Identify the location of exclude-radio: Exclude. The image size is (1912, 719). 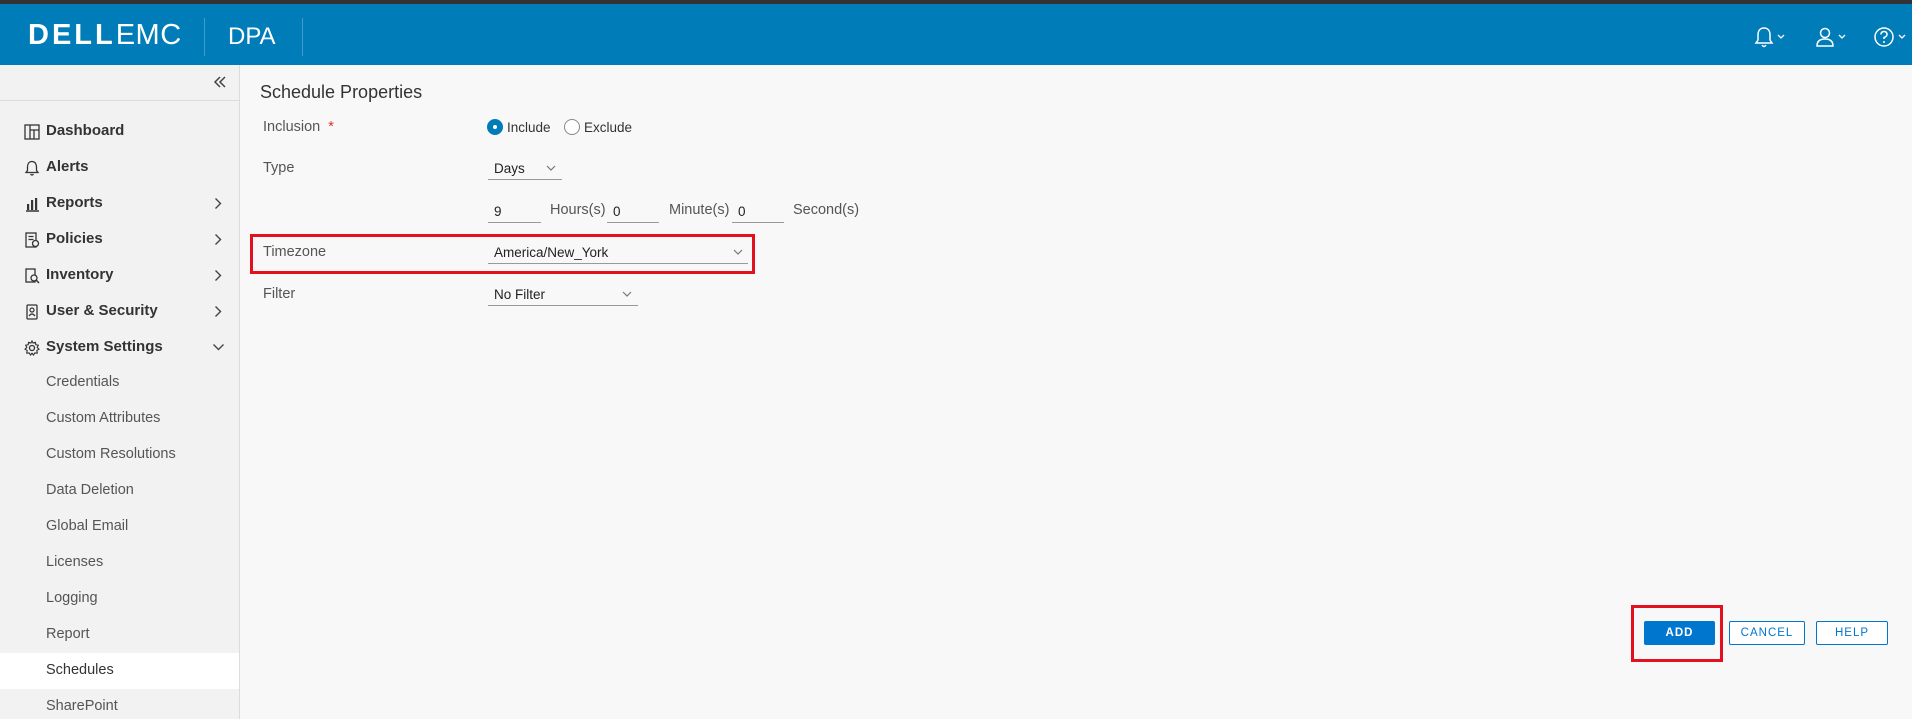
(598, 127).